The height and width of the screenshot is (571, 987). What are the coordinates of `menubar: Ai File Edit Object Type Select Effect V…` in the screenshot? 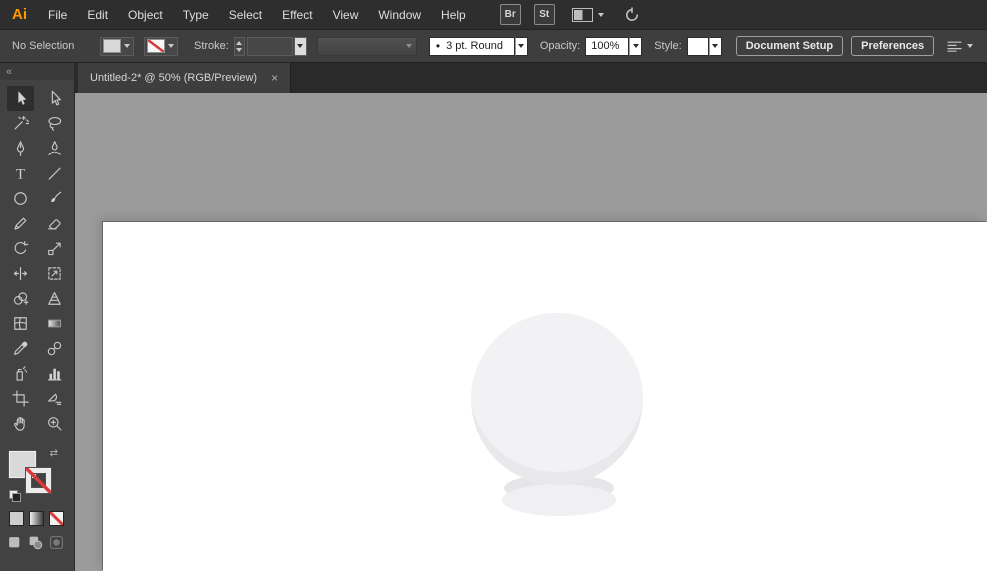 It's located at (493, 15).